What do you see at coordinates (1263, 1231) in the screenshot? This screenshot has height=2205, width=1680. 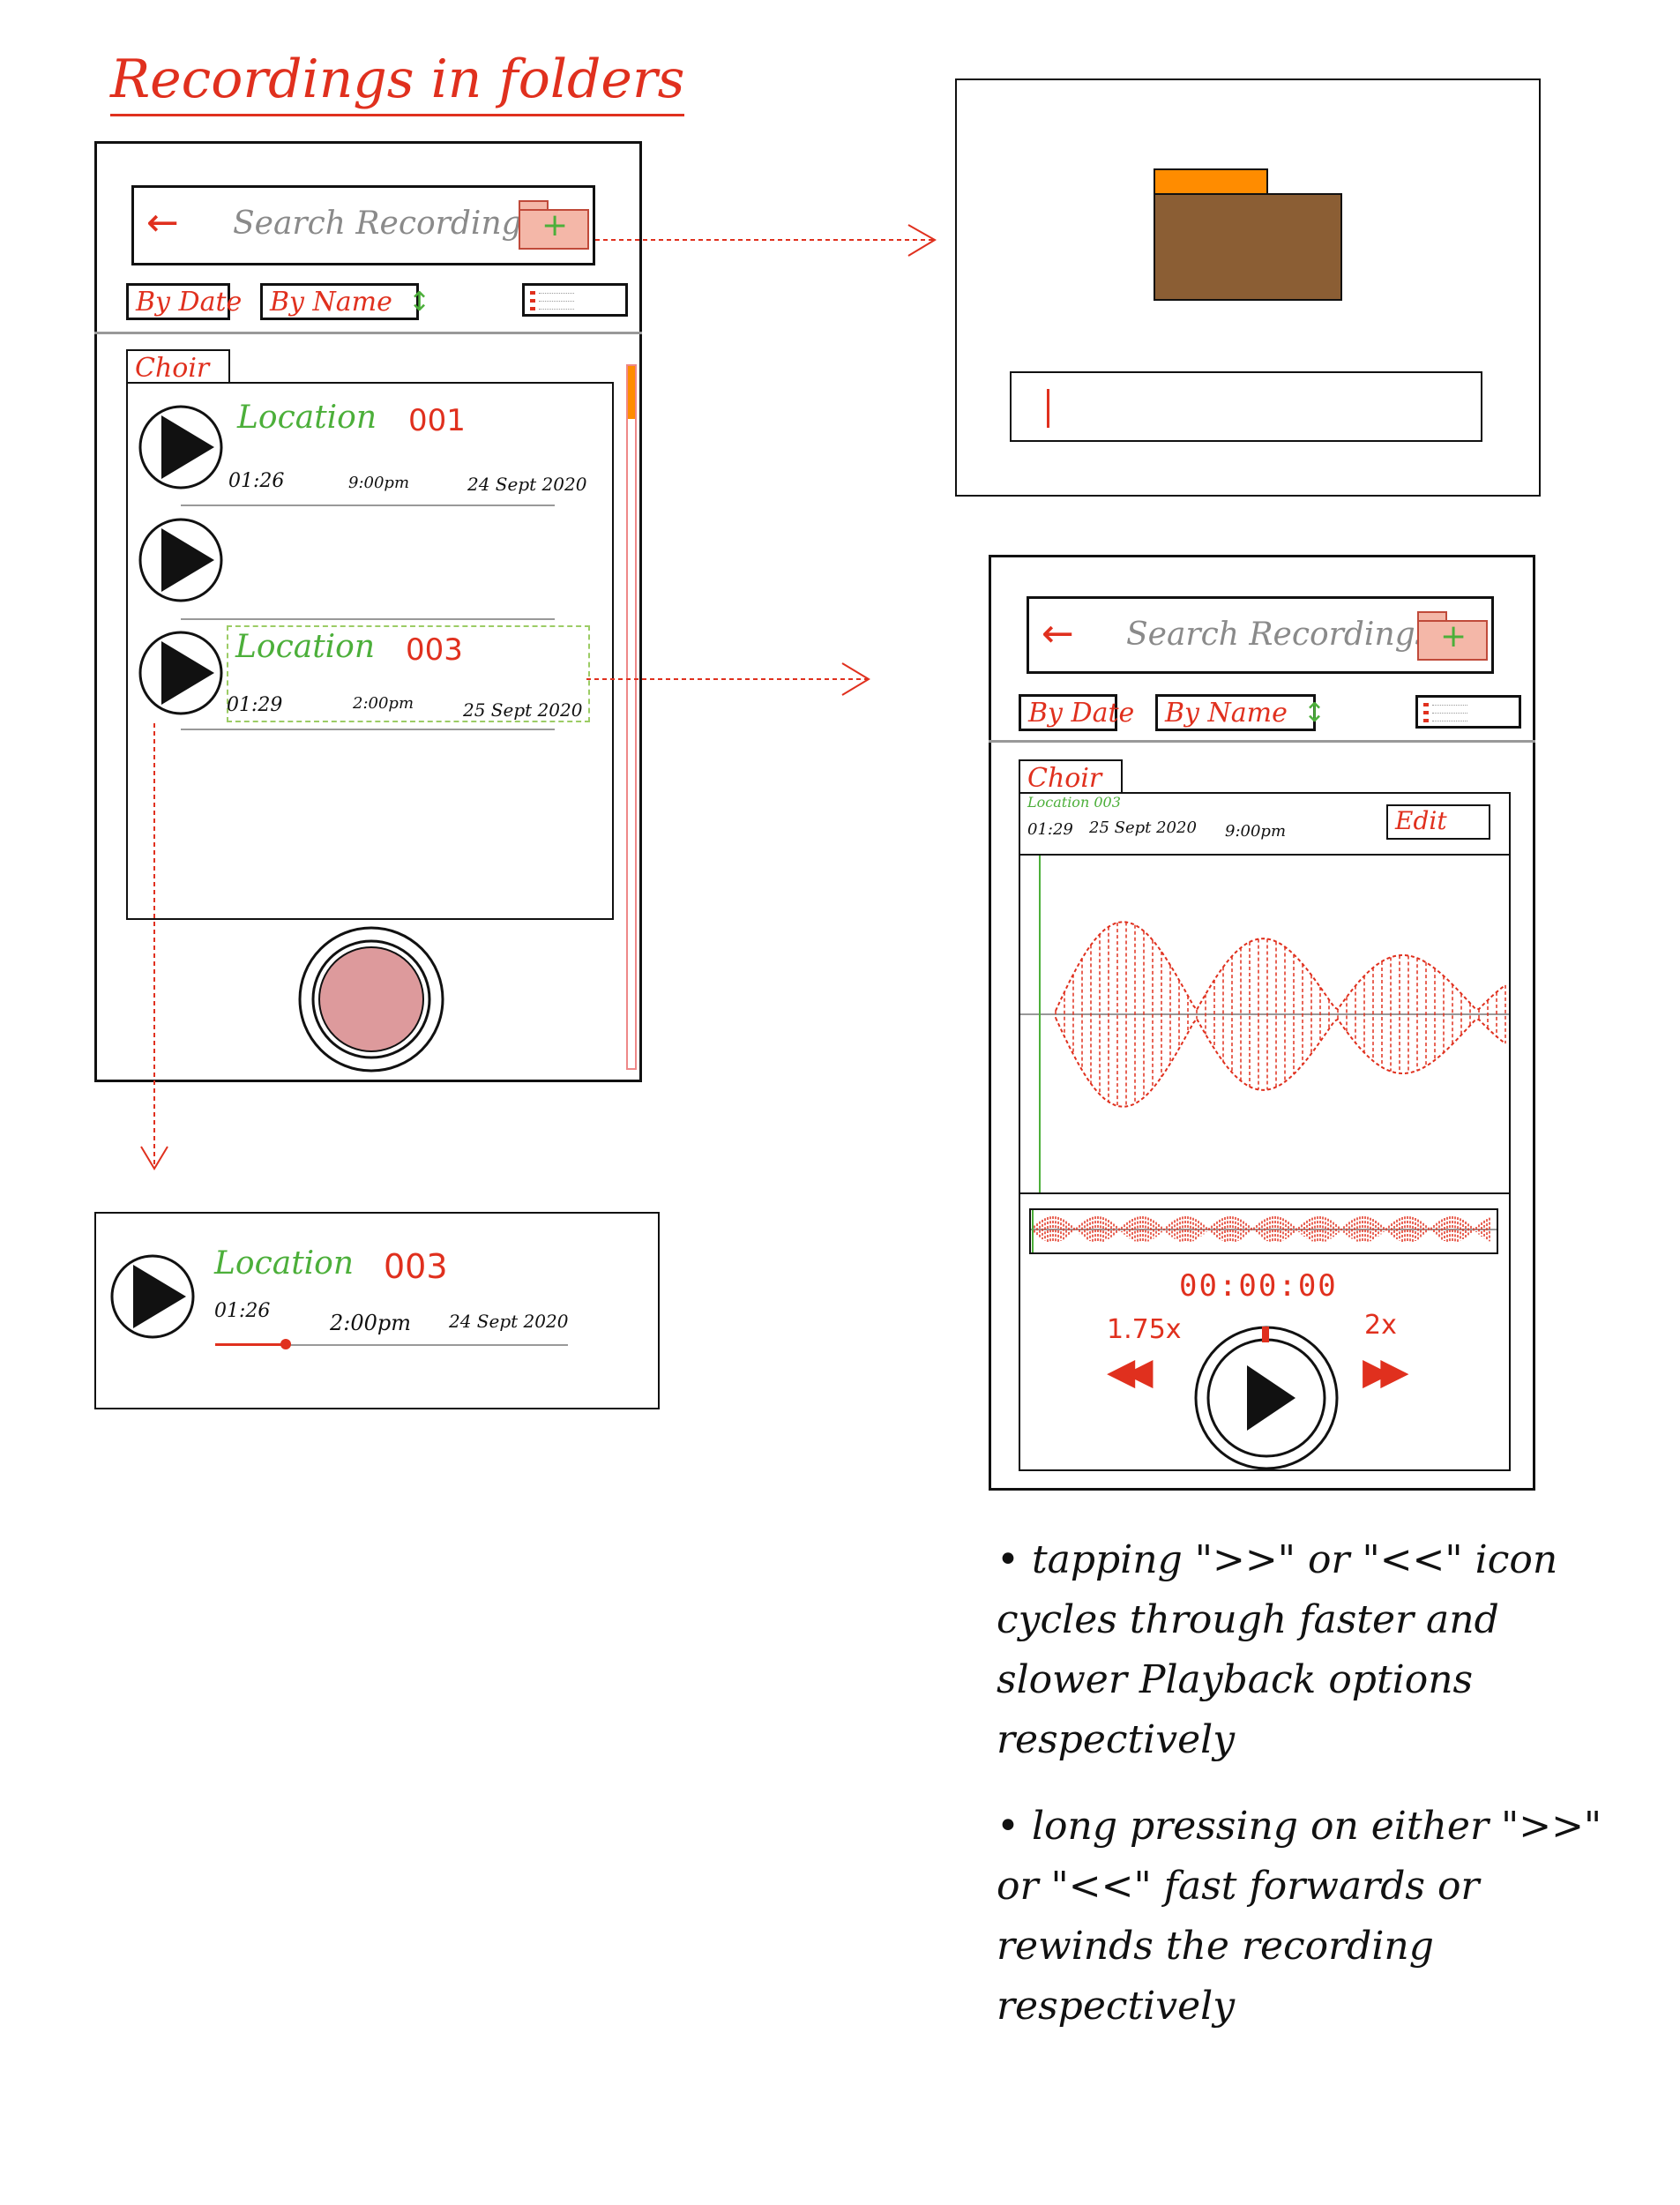 I see `overview-strip` at bounding box center [1263, 1231].